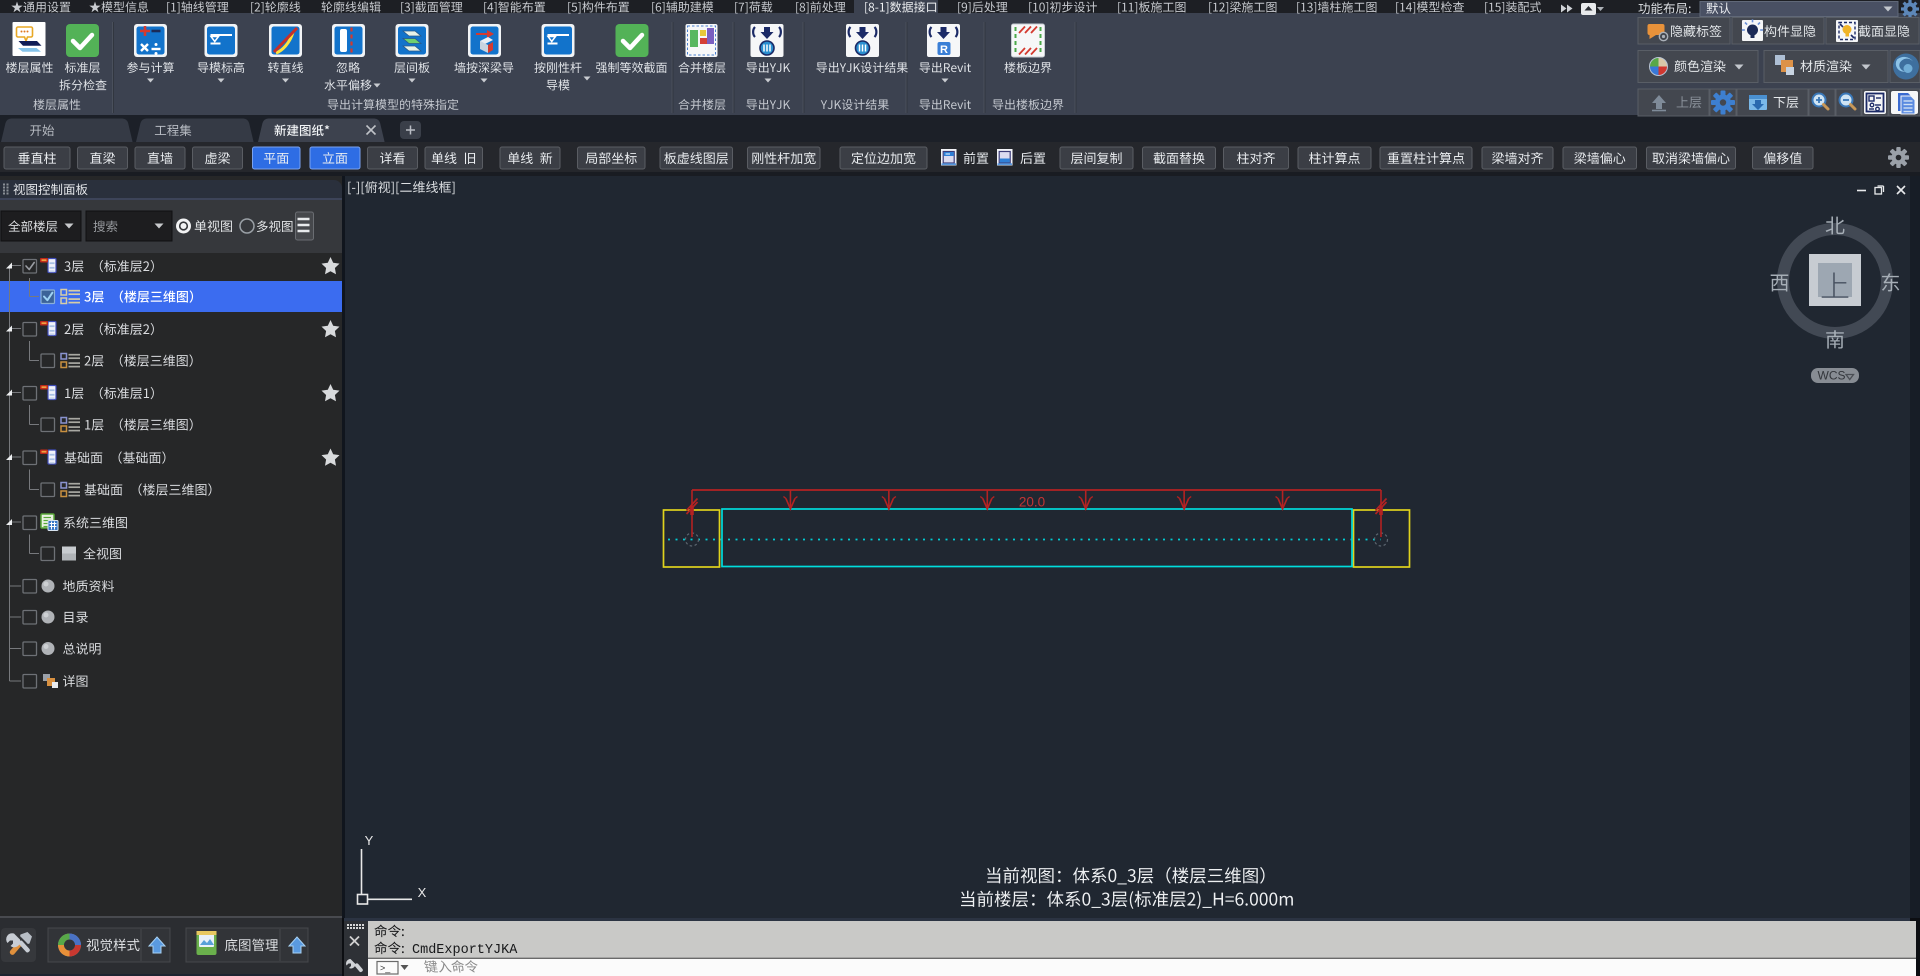 This screenshot has width=1920, height=976. Describe the element at coordinates (465, 950) in the screenshot. I see `svg-text: CmdExportYJKA` at that location.